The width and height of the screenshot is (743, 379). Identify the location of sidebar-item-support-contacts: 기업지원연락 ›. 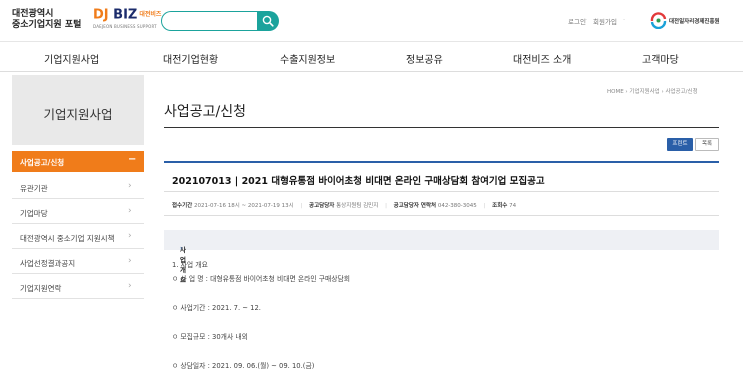
(78, 287).